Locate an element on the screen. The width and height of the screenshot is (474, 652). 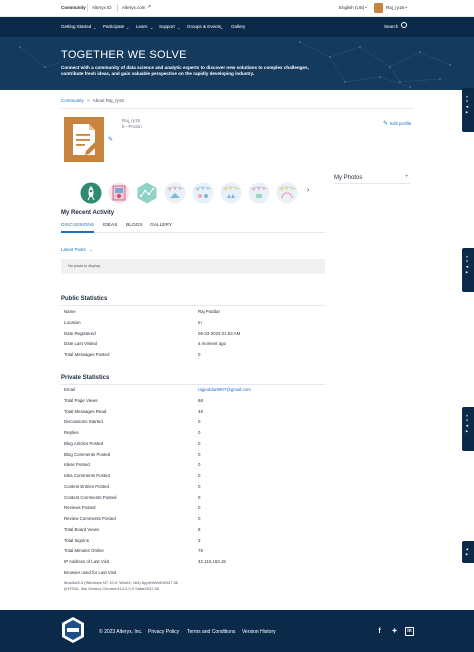
terms-link: Terms and Conditions is located at coordinates (211, 632).